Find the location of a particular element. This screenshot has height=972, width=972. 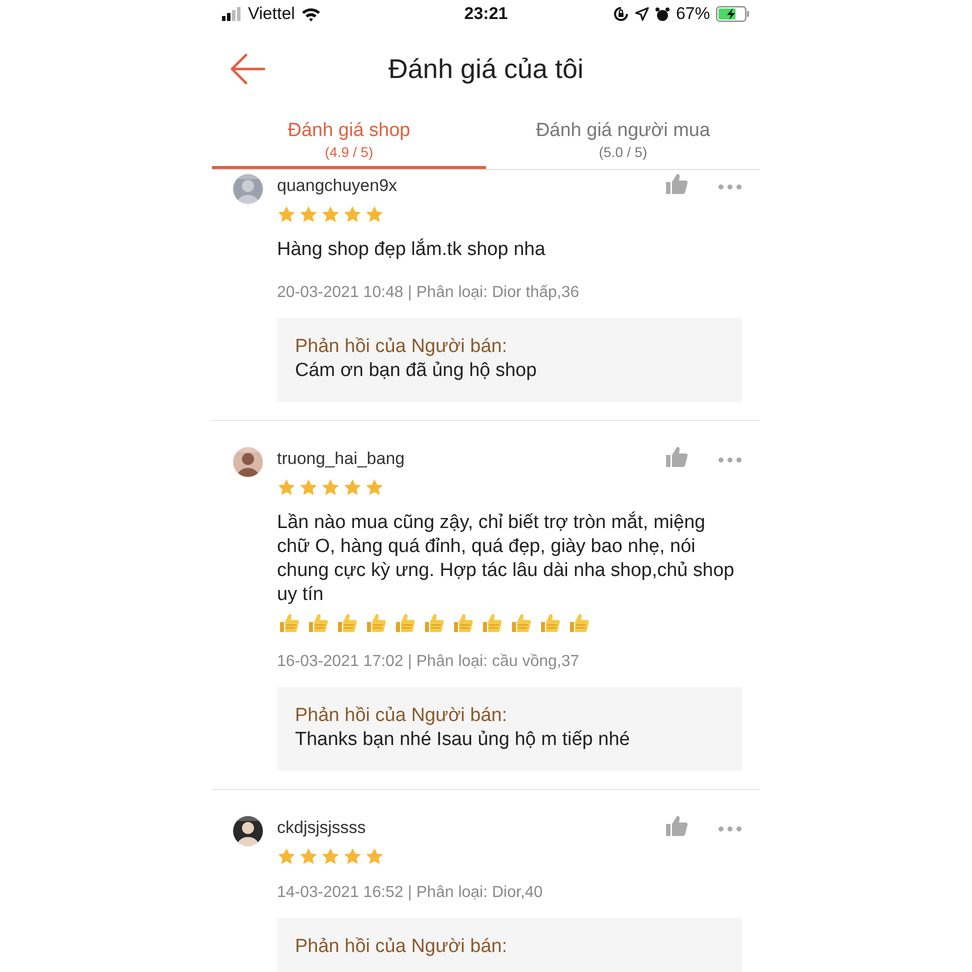

reply-text: Thanks bạn nhé Isau ủng hộ m tiếp nhé is located at coordinates (463, 740).